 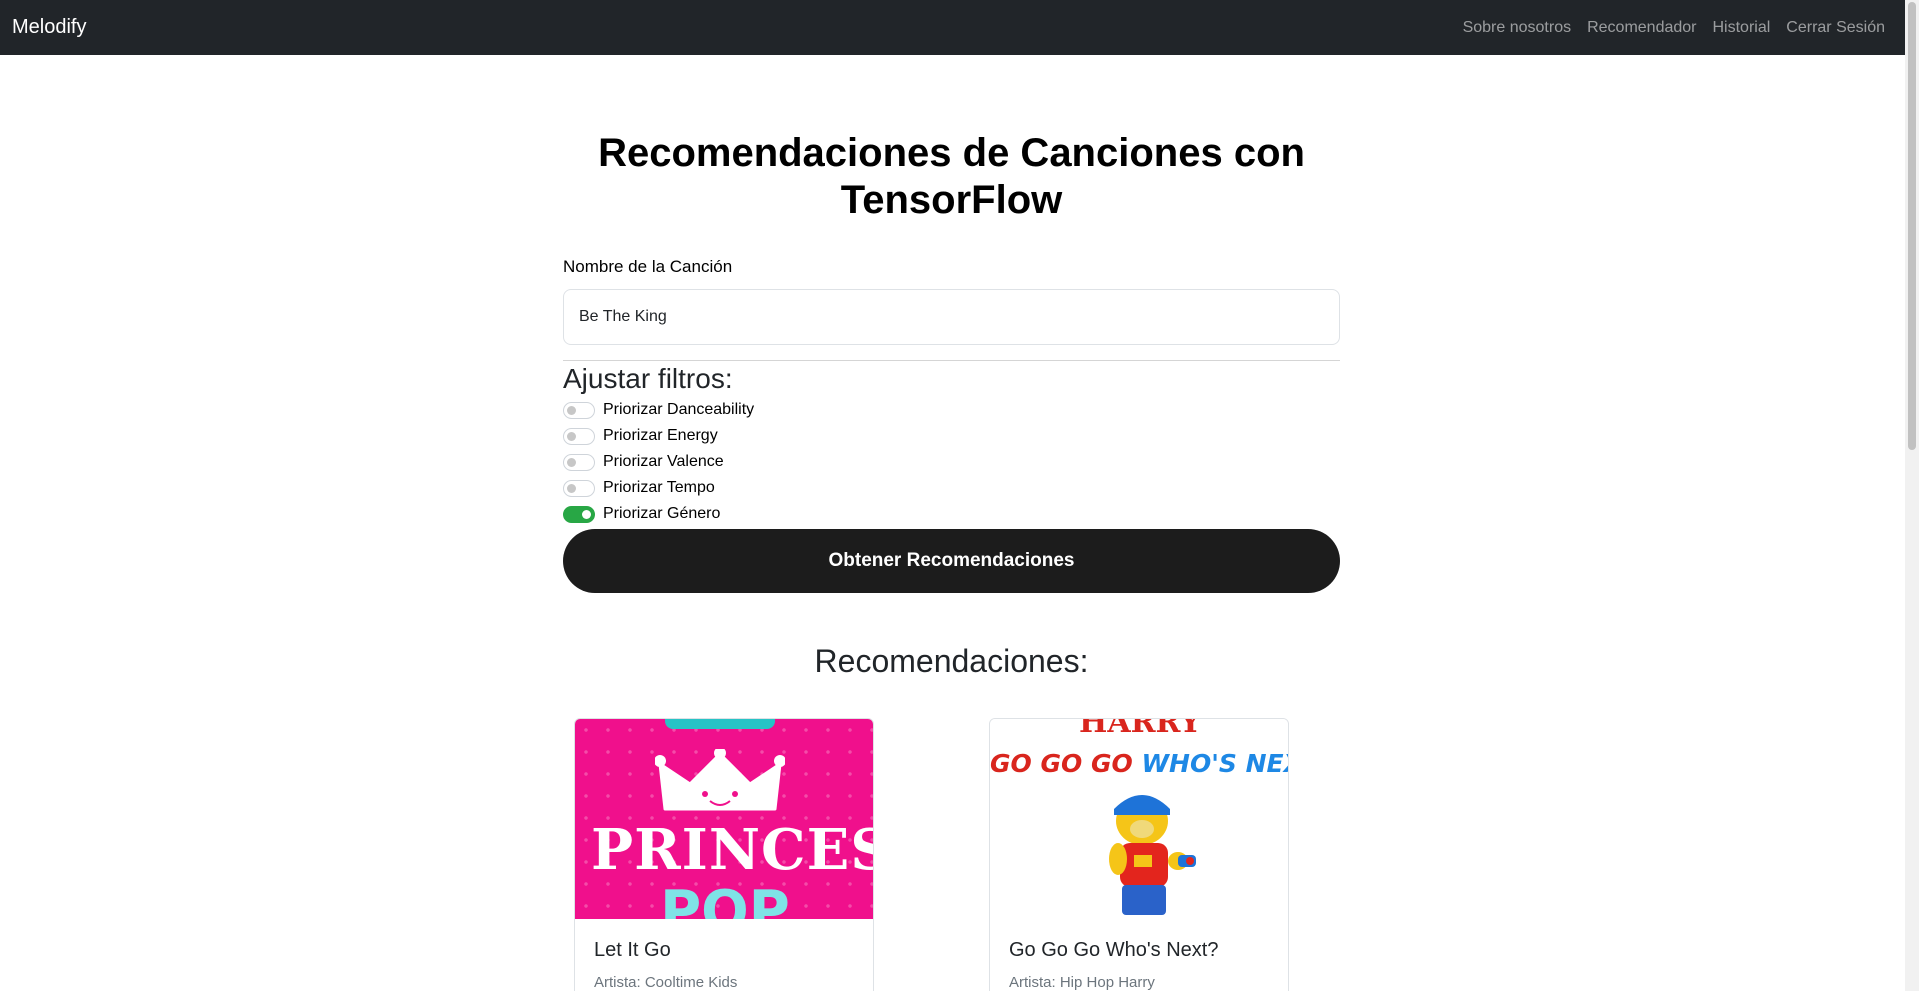 I want to click on filter-danceability: Priorizar Danceability, so click(x=951, y=410).